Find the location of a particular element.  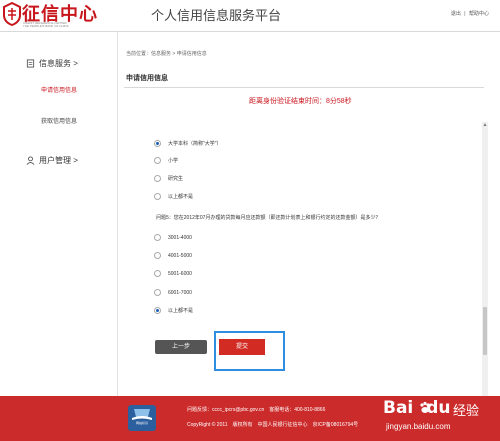

credit-center-logo-icon is located at coordinates (12, 14).